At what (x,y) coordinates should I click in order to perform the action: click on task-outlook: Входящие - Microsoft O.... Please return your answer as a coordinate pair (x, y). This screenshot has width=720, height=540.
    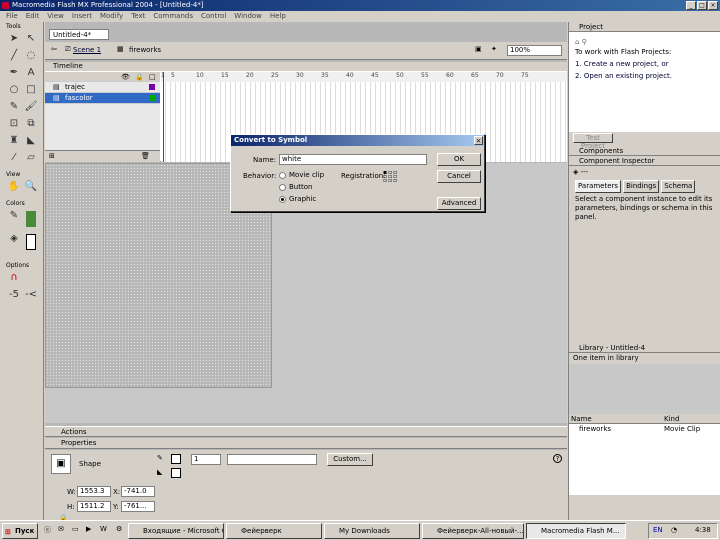
    Looking at the image, I should click on (176, 531).